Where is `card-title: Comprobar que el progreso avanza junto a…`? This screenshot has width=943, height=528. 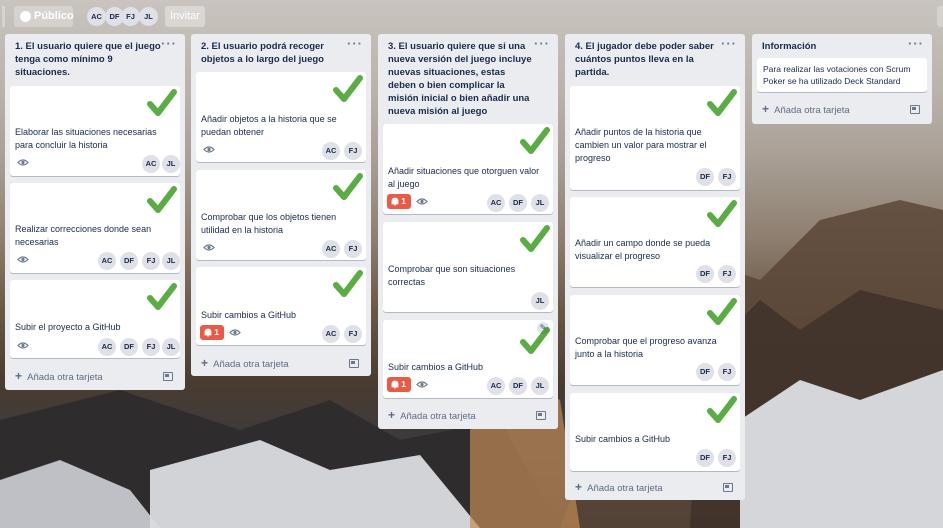 card-title: Comprobar que el progreso avanza junto a… is located at coordinates (646, 347).